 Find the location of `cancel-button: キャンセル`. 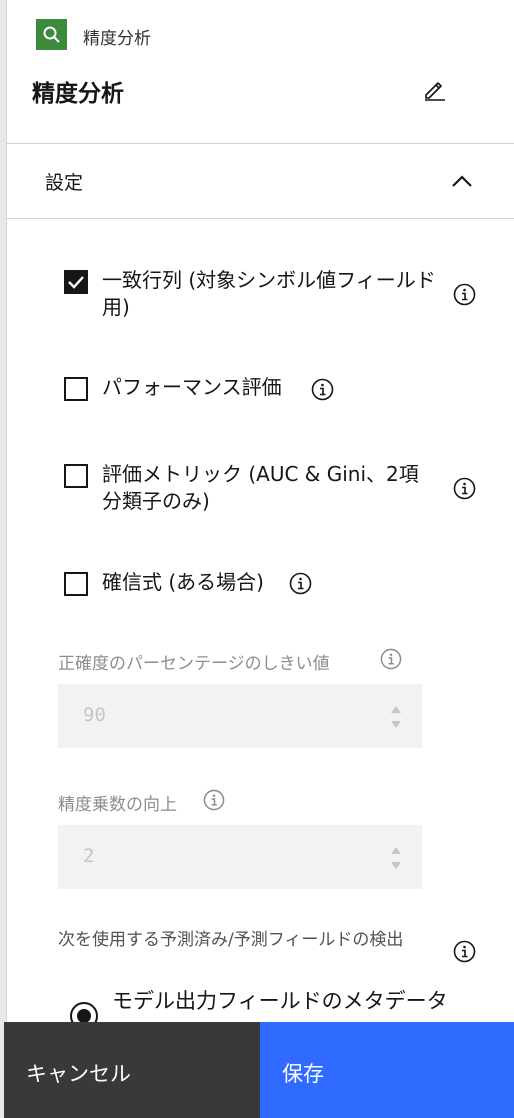

cancel-button: キャンセル is located at coordinates (132, 1070).